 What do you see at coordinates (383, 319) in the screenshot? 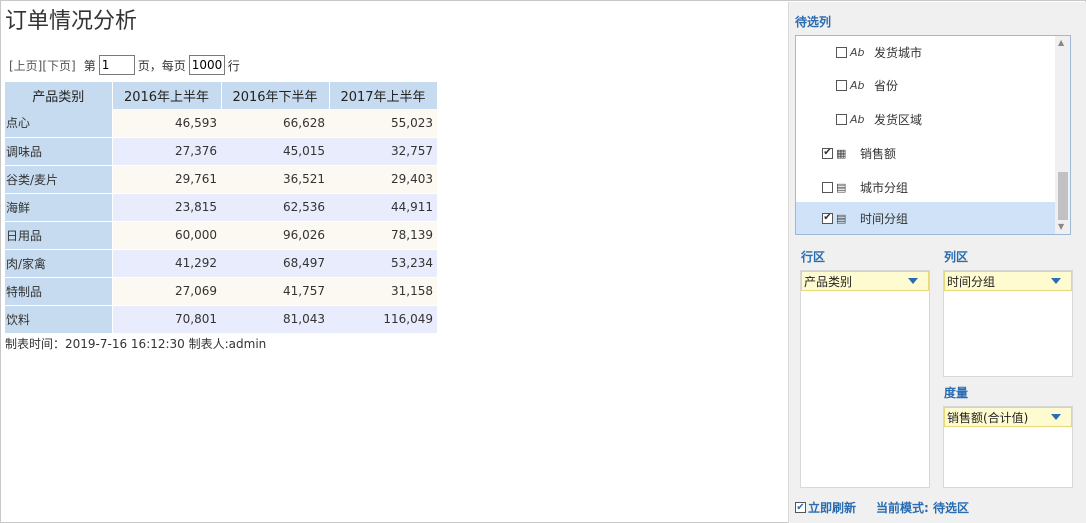
I see `value-cell: 116,049` at bounding box center [383, 319].